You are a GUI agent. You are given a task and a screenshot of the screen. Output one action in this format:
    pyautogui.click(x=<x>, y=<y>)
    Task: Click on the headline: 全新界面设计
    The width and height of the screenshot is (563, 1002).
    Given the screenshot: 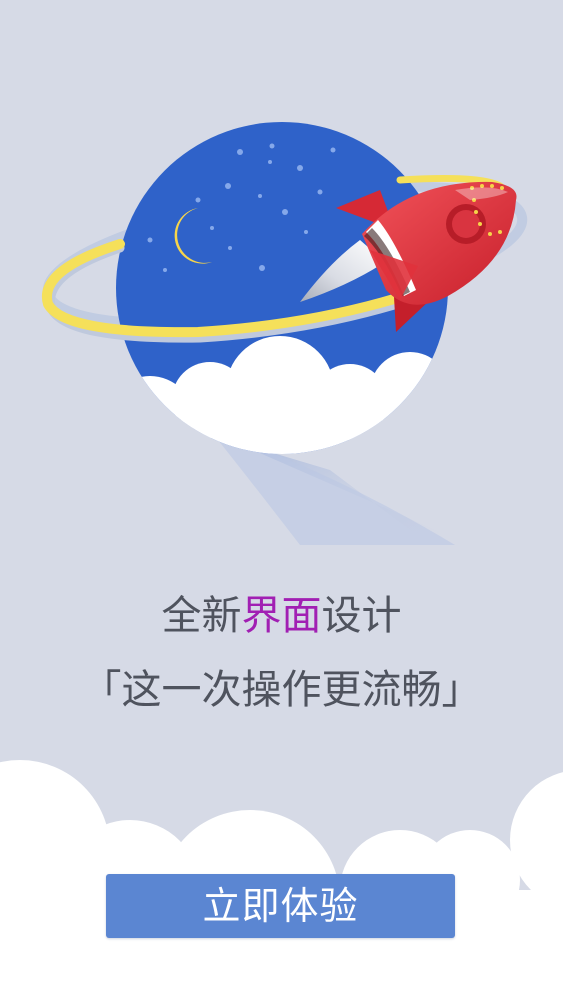 What is the action you would take?
    pyautogui.click(x=281, y=616)
    